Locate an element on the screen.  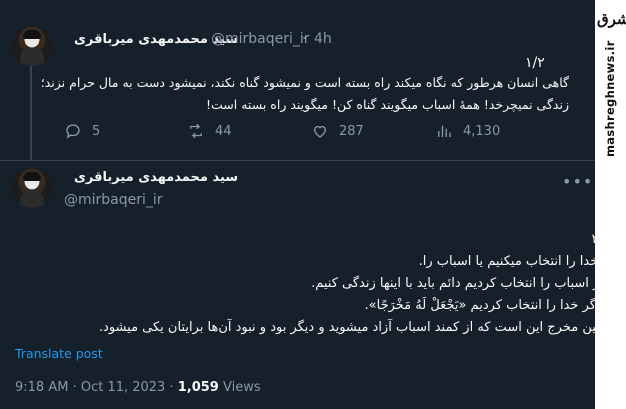
heart-icon is located at coordinates (320, 131).